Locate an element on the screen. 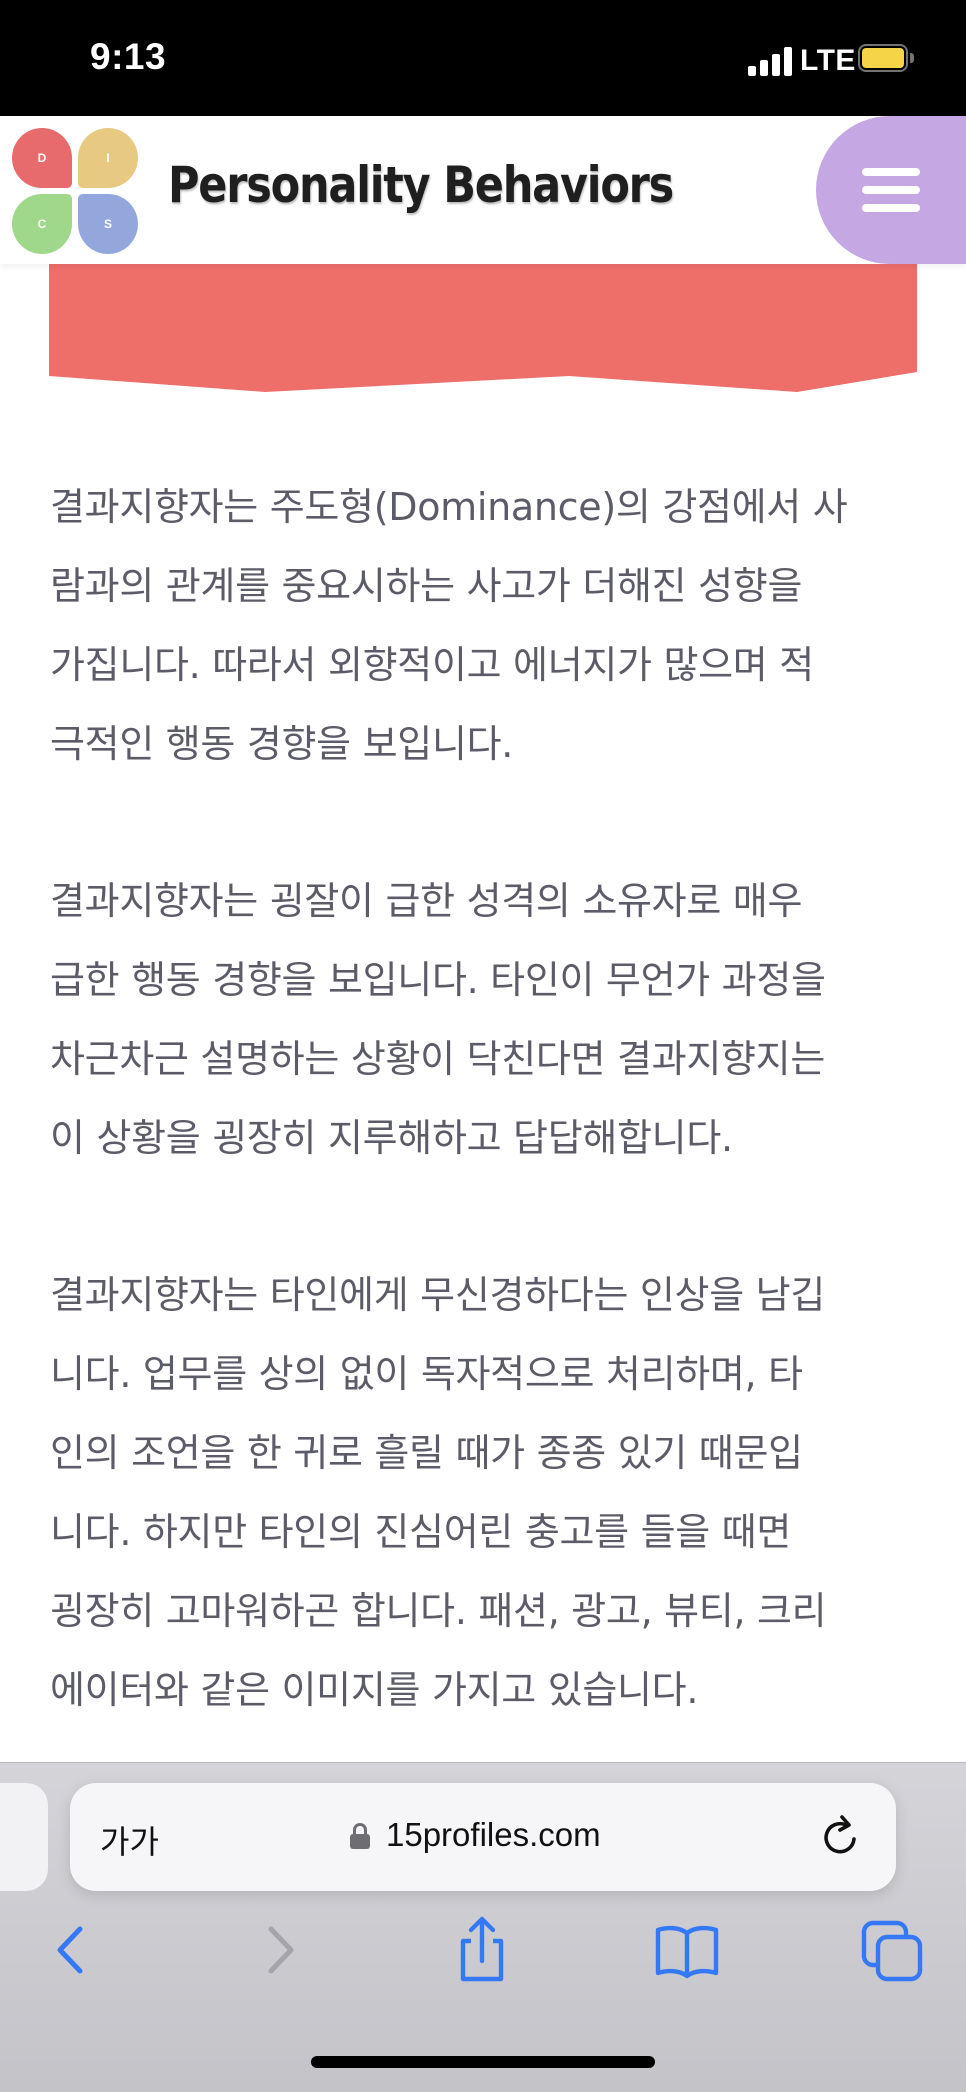 The height and width of the screenshot is (2092, 966). back-icon is located at coordinates (71, 1950).